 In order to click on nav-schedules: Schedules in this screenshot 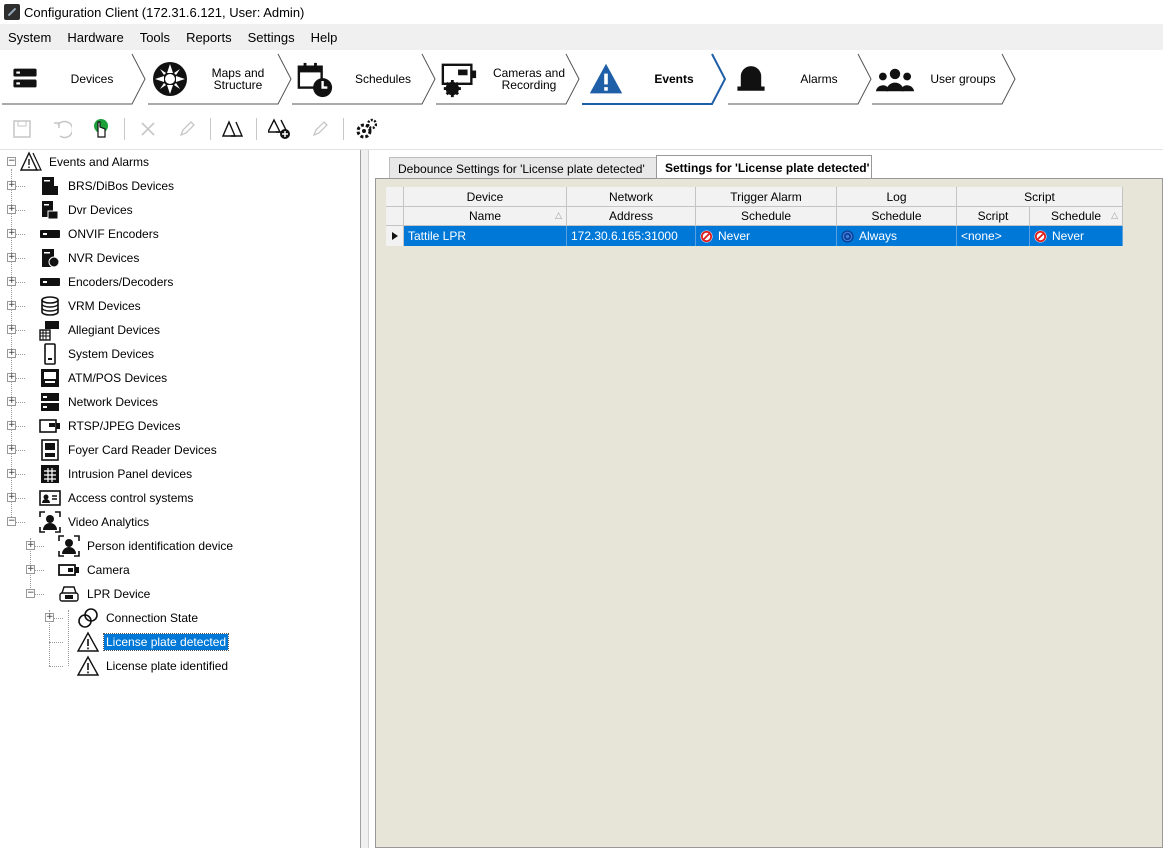, I will do `click(365, 79)`.